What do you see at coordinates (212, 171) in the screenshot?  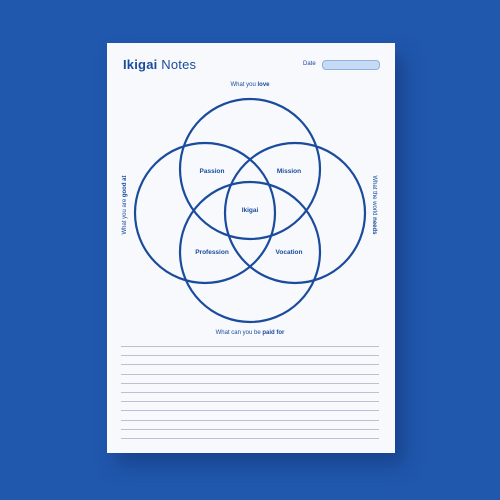 I see `region-passion: Passion` at bounding box center [212, 171].